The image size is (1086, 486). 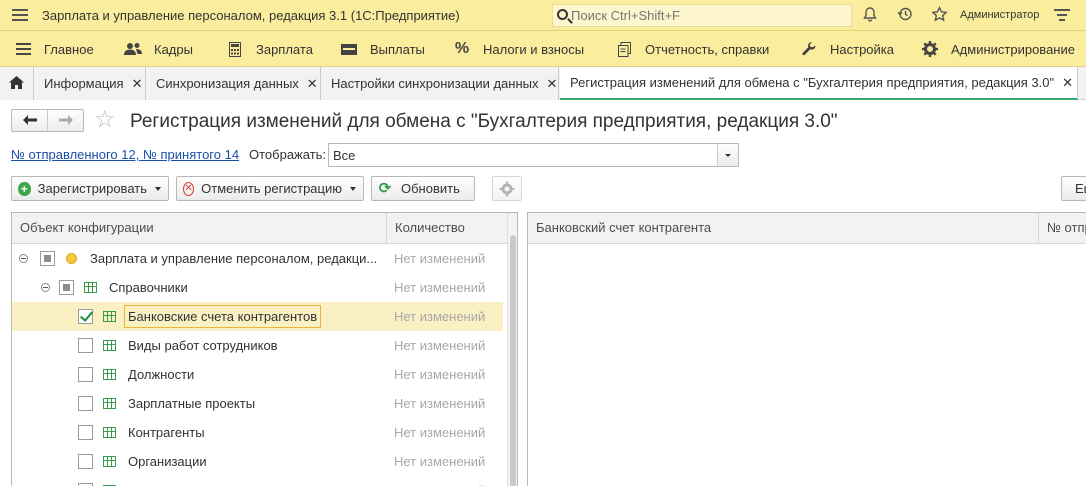 I want to click on plus-icon: +, so click(x=24, y=188).